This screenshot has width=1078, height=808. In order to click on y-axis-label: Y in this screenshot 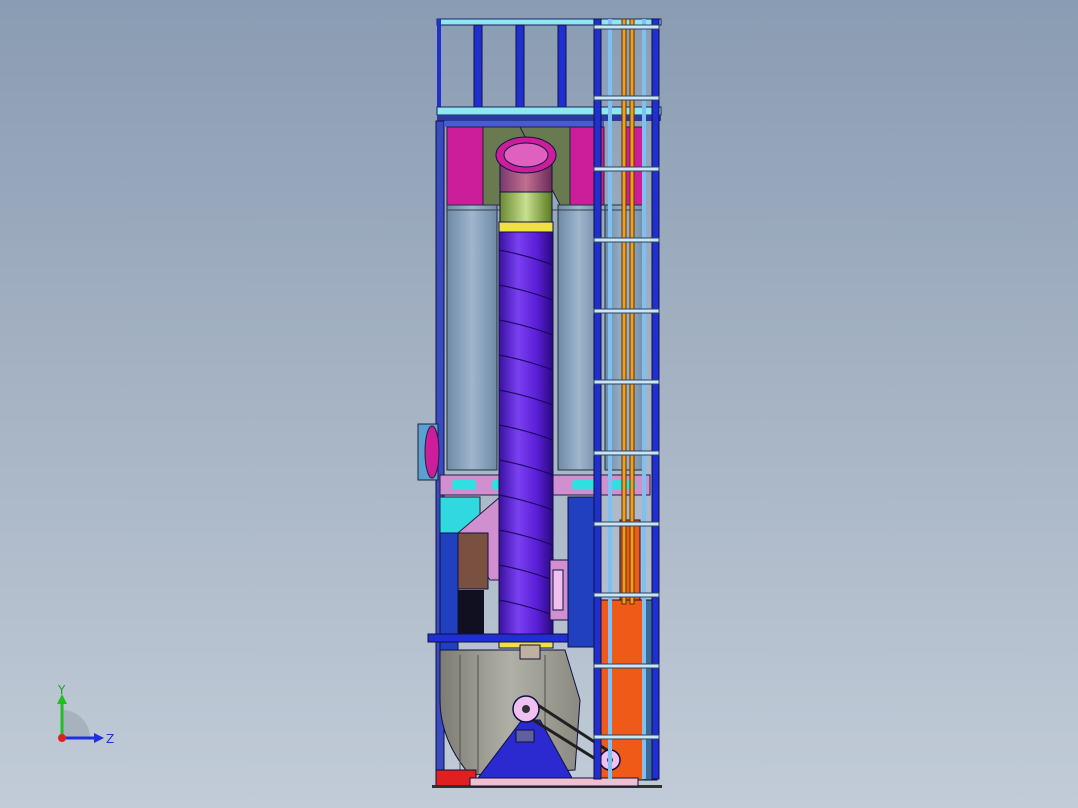, I will do `click(61, 690)`.